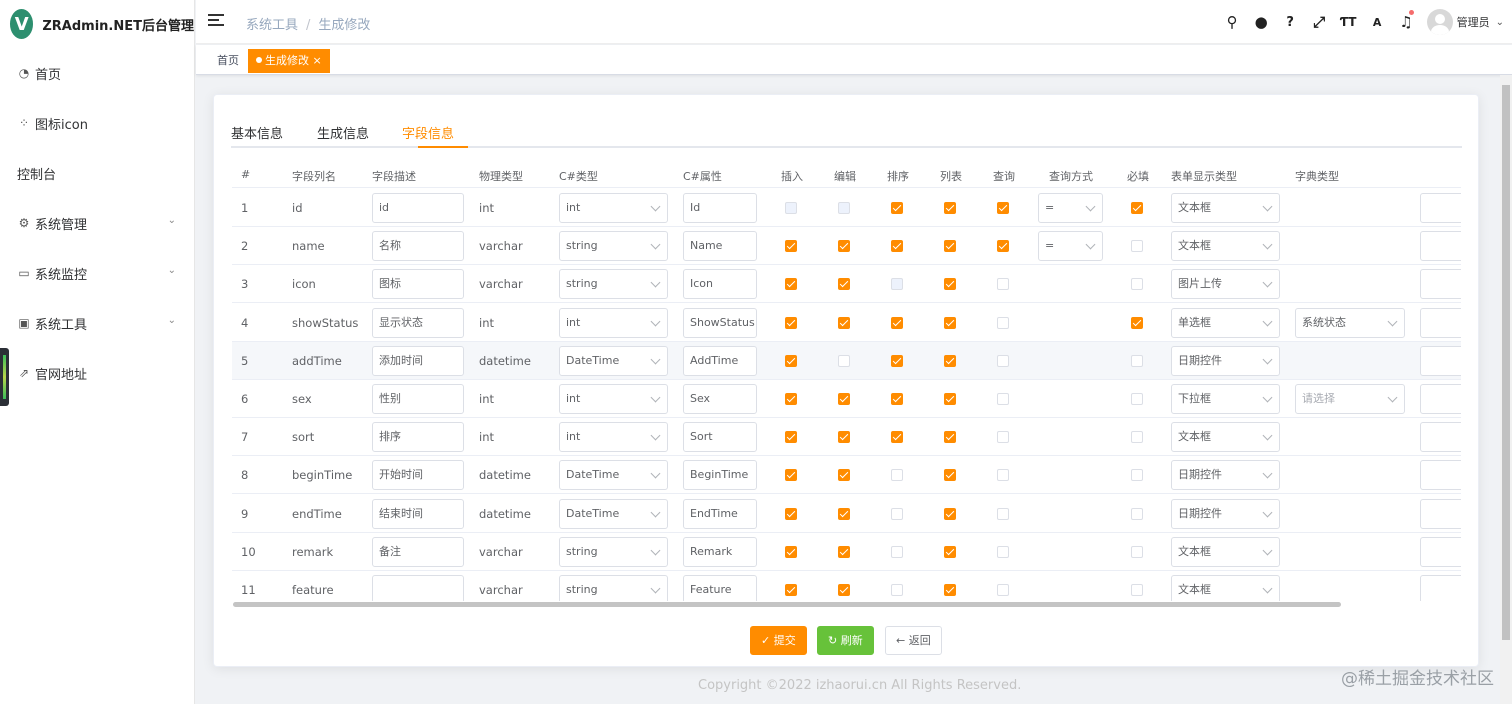 The image size is (1512, 704). I want to click on dict-type-select: 请选择, so click(1350, 399).